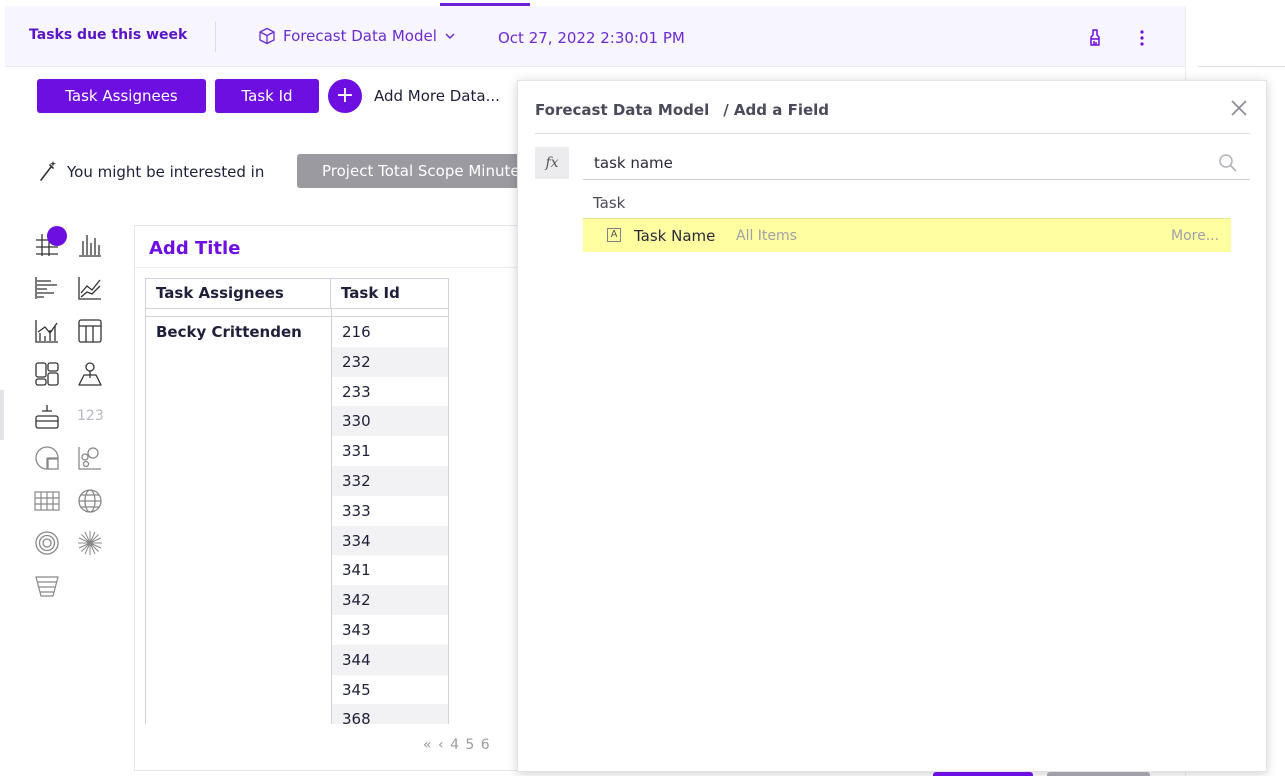 Image resolution: width=1285 pixels, height=776 pixels. Describe the element at coordinates (57, 236) in the screenshot. I see `active-visualization-badge` at that location.